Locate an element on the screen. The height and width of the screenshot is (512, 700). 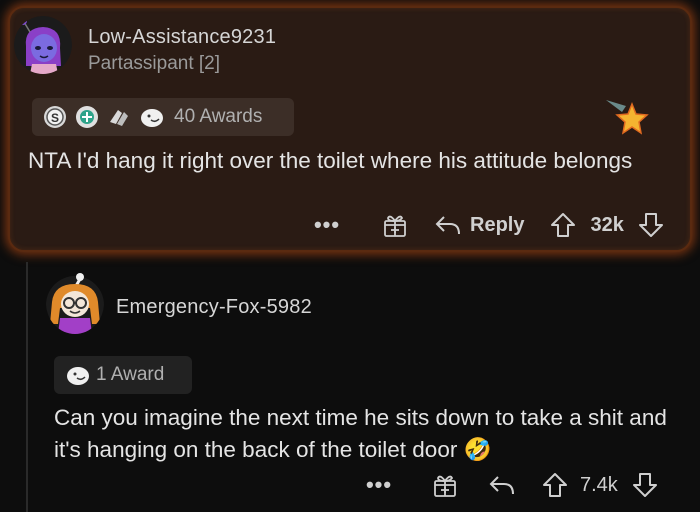
awards-bar: 1 Award is located at coordinates (123, 375).